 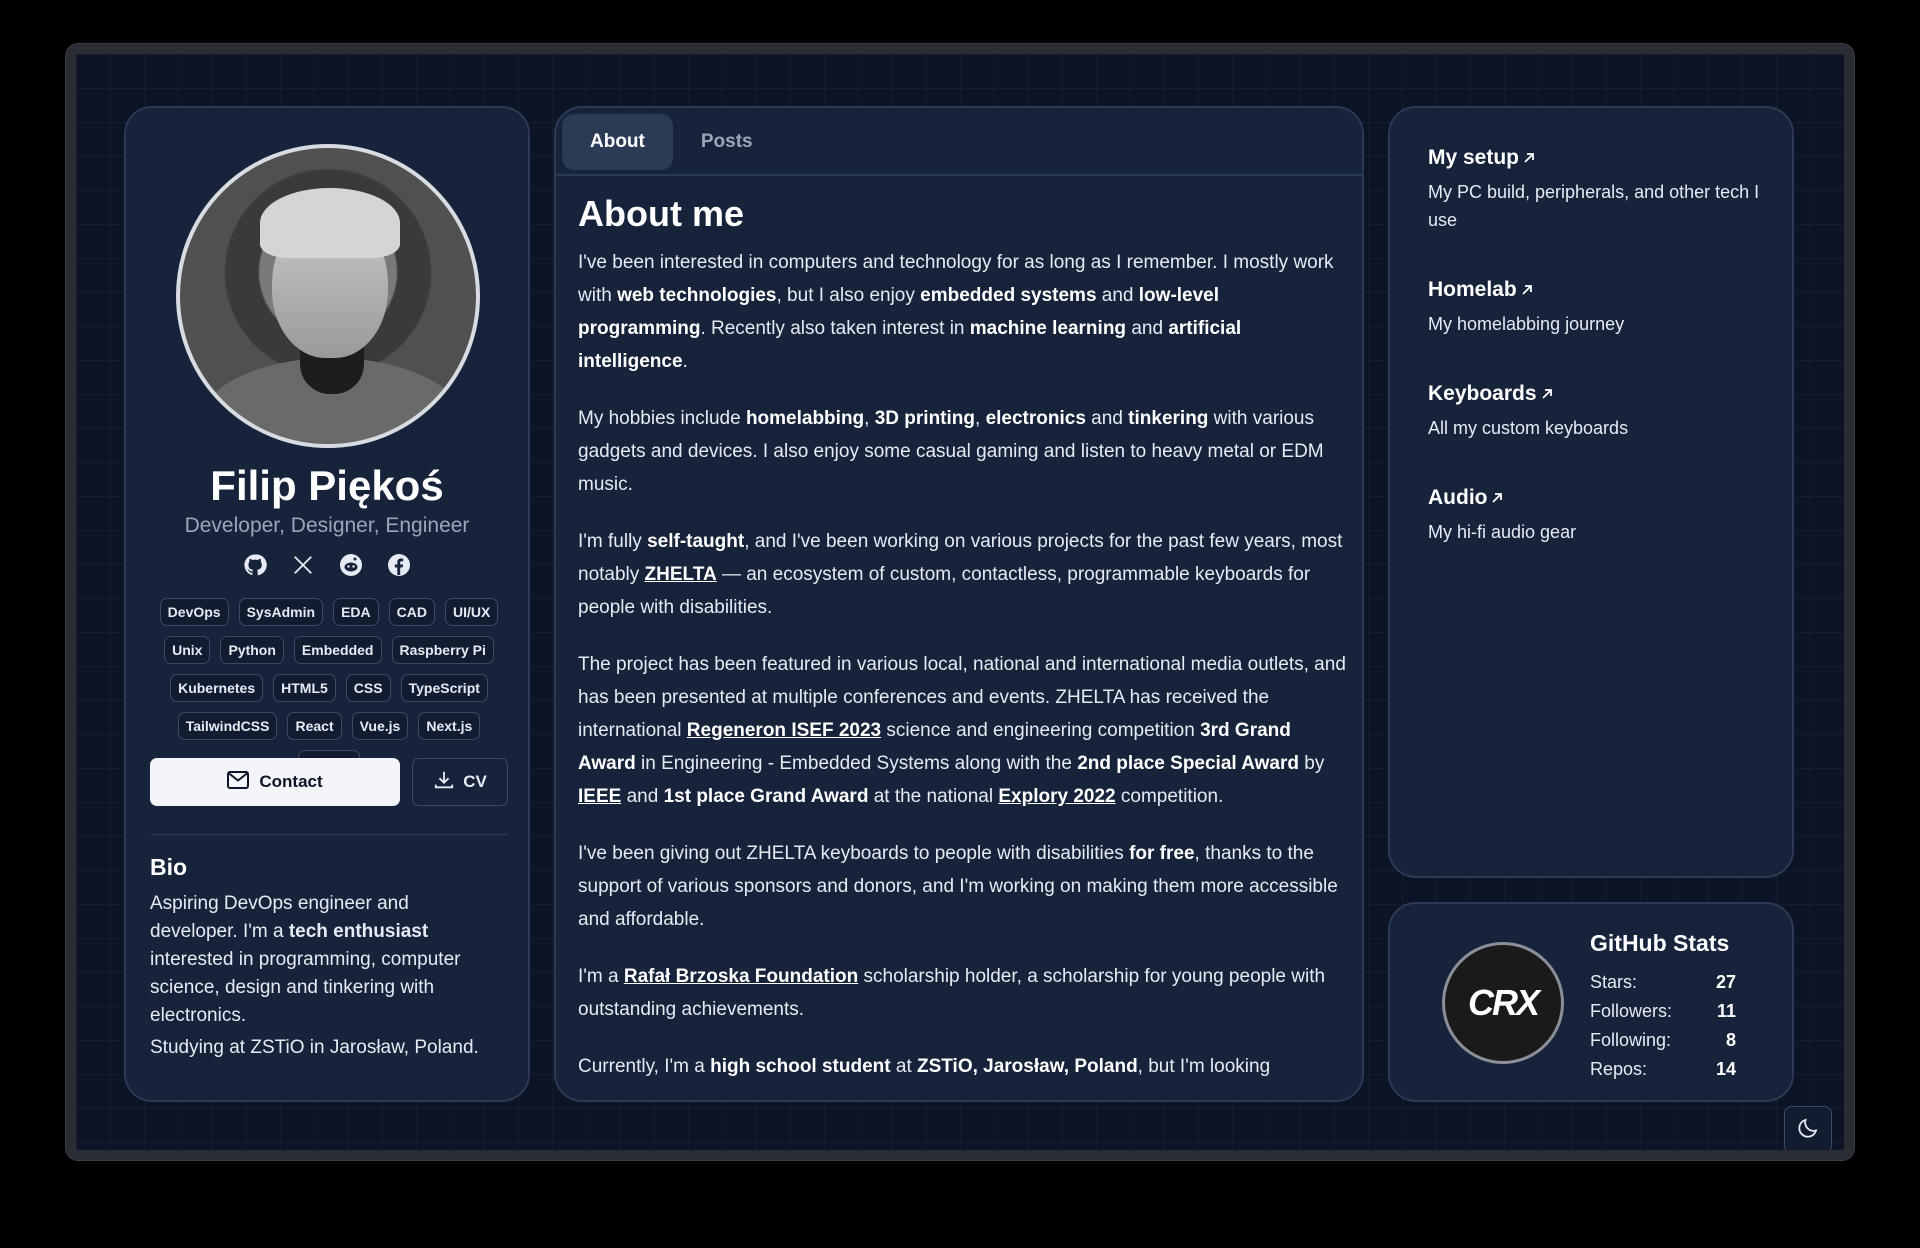 I want to click on stat-row: Followers: 11, so click(x=1663, y=1011).